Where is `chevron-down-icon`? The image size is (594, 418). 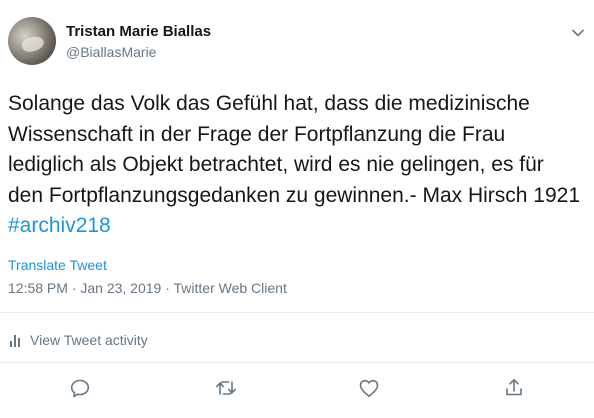 chevron-down-icon is located at coordinates (578, 33).